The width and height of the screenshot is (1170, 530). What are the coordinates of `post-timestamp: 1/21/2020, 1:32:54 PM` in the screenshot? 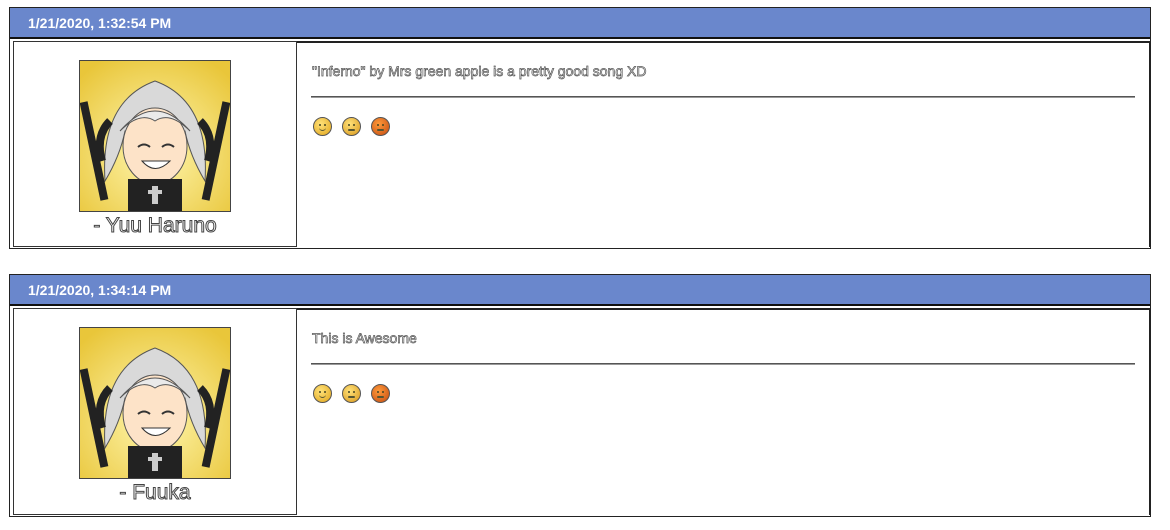 It's located at (580, 23).